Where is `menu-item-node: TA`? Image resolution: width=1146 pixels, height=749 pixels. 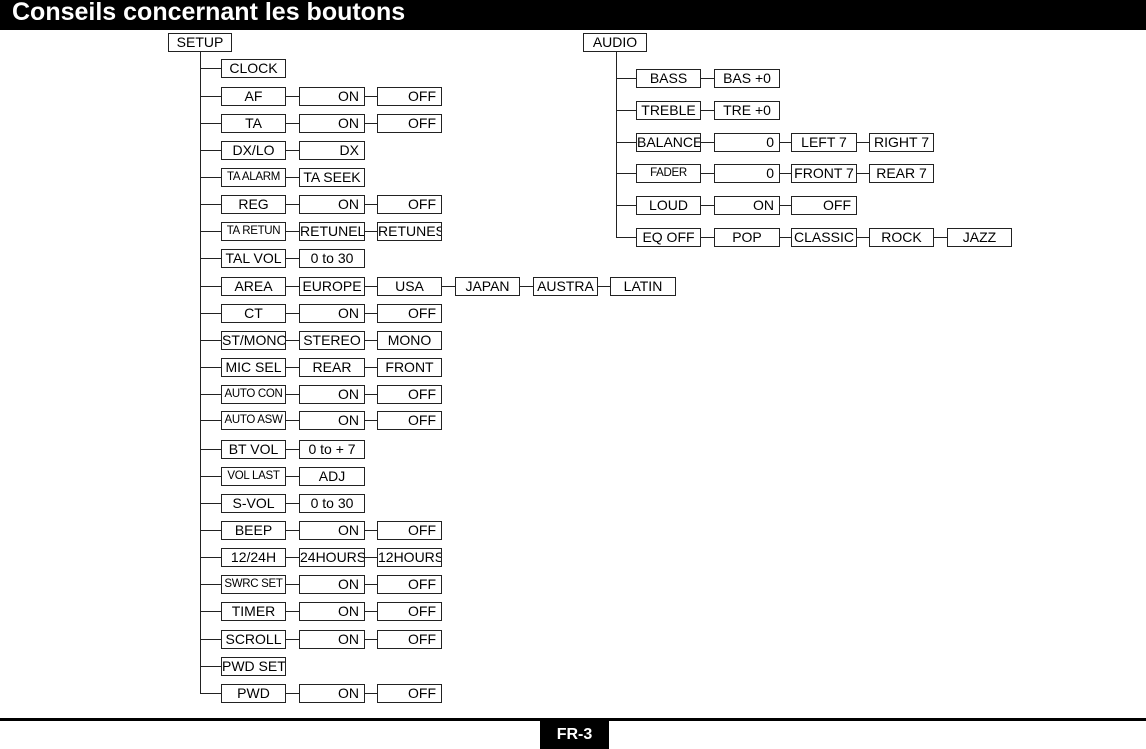 menu-item-node: TA is located at coordinates (253, 123).